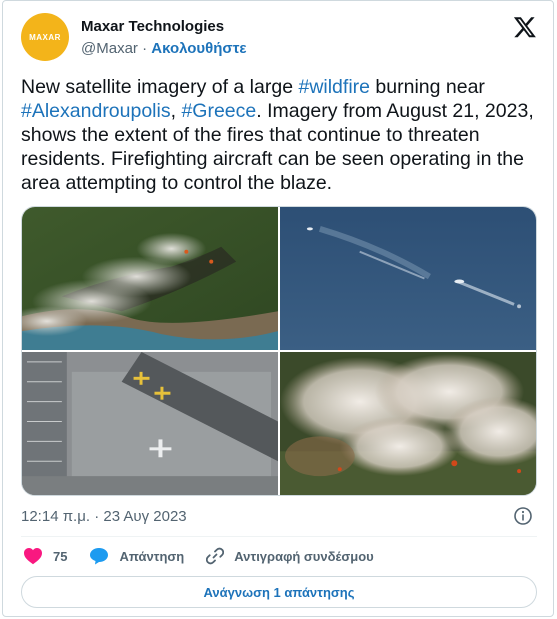 The image size is (557, 619). What do you see at coordinates (408, 423) in the screenshot?
I see `fire-smoke-closeup-image` at bounding box center [408, 423].